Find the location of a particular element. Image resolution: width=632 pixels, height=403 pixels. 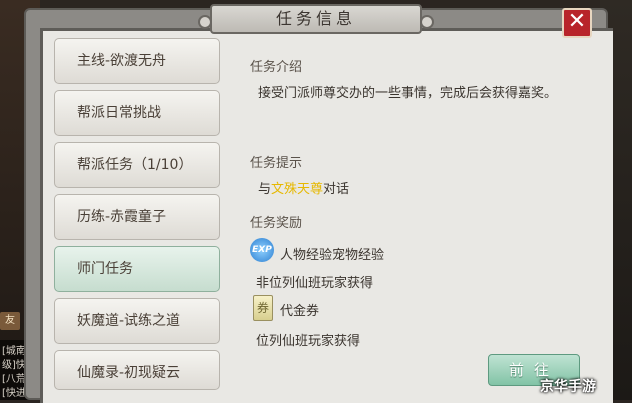

reward-text: 人物经验宠物经验 is located at coordinates (332, 255).